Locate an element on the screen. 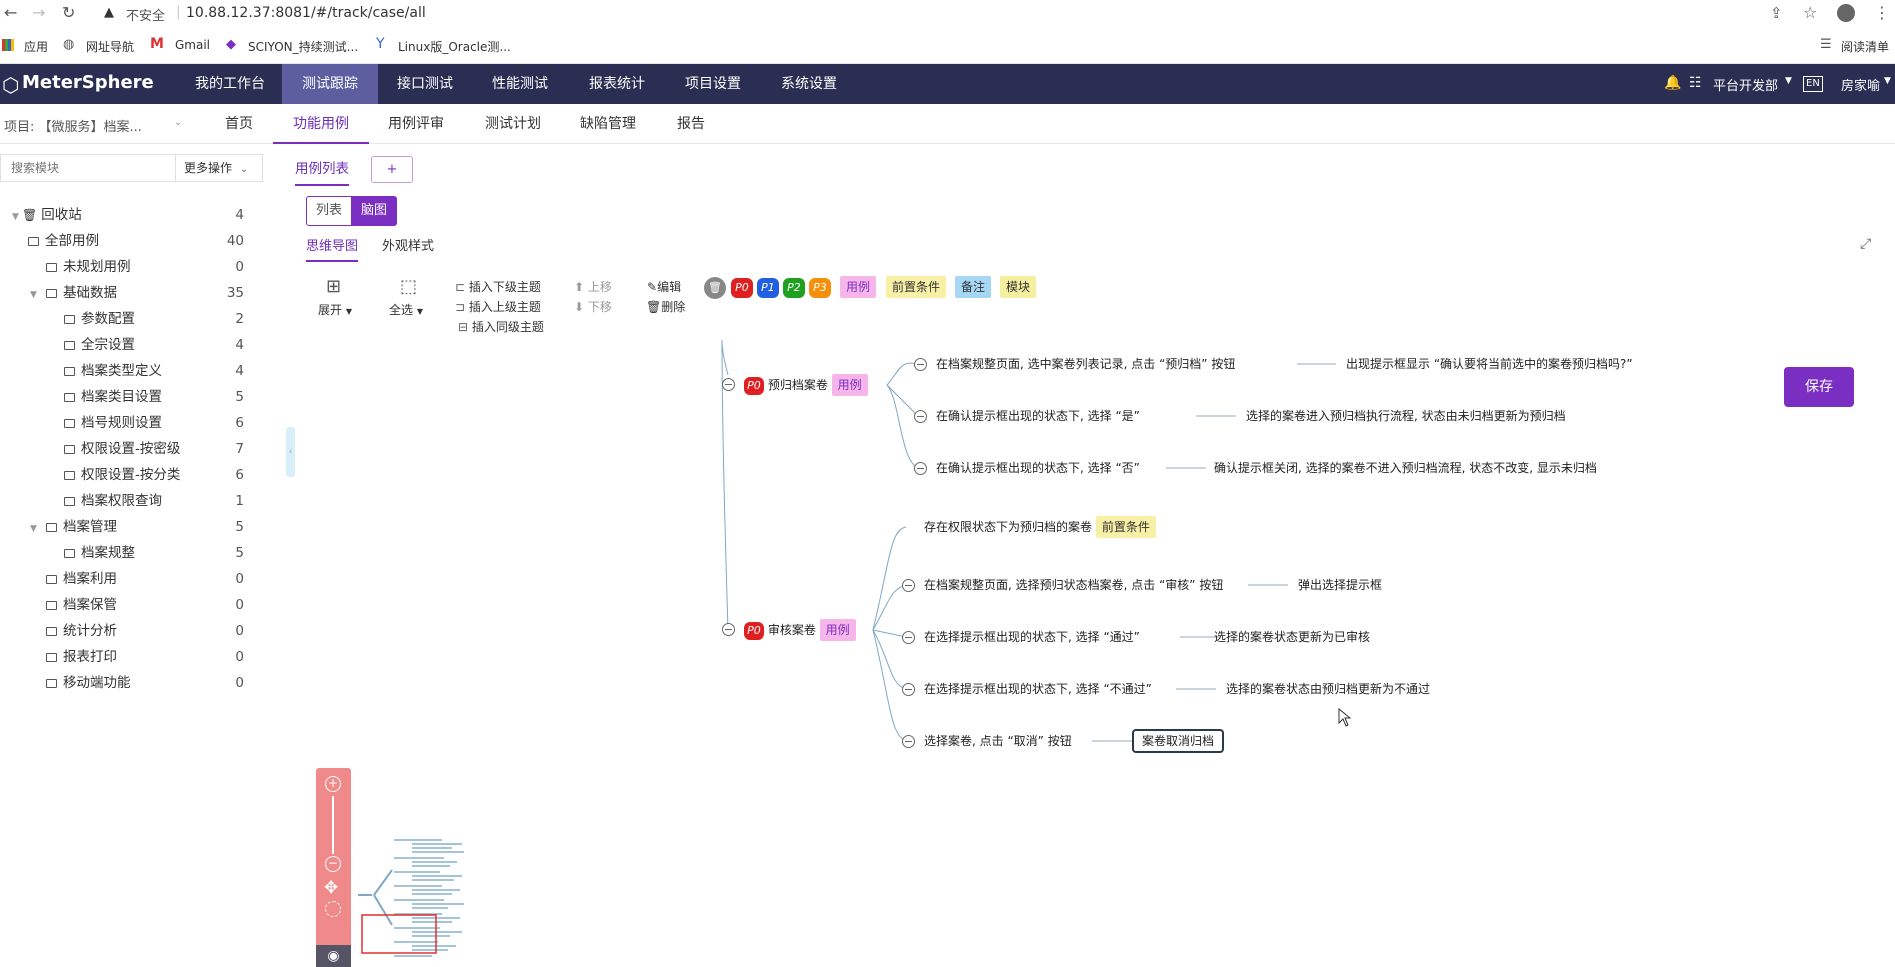 The image size is (1895, 967). zoom-slider is located at coordinates (333, 825).